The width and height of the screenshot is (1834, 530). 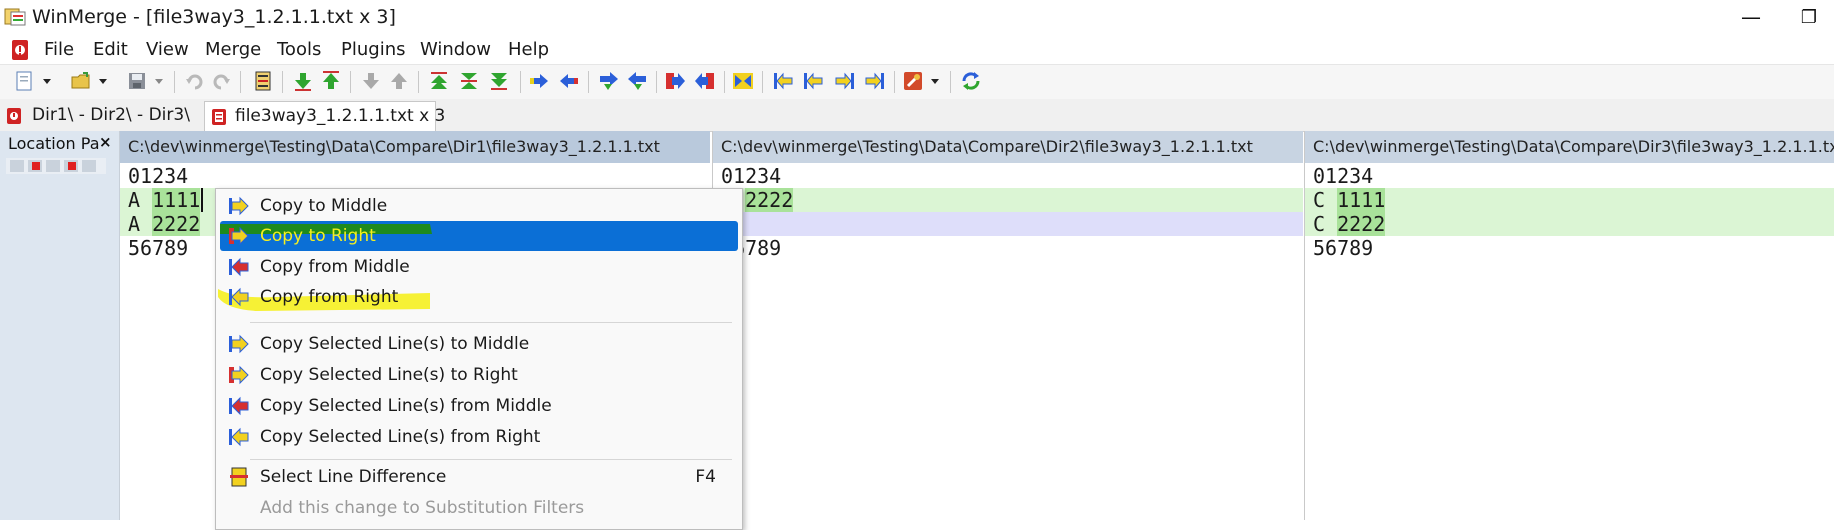 I want to click on menu-plugins: Plugins, so click(x=373, y=49).